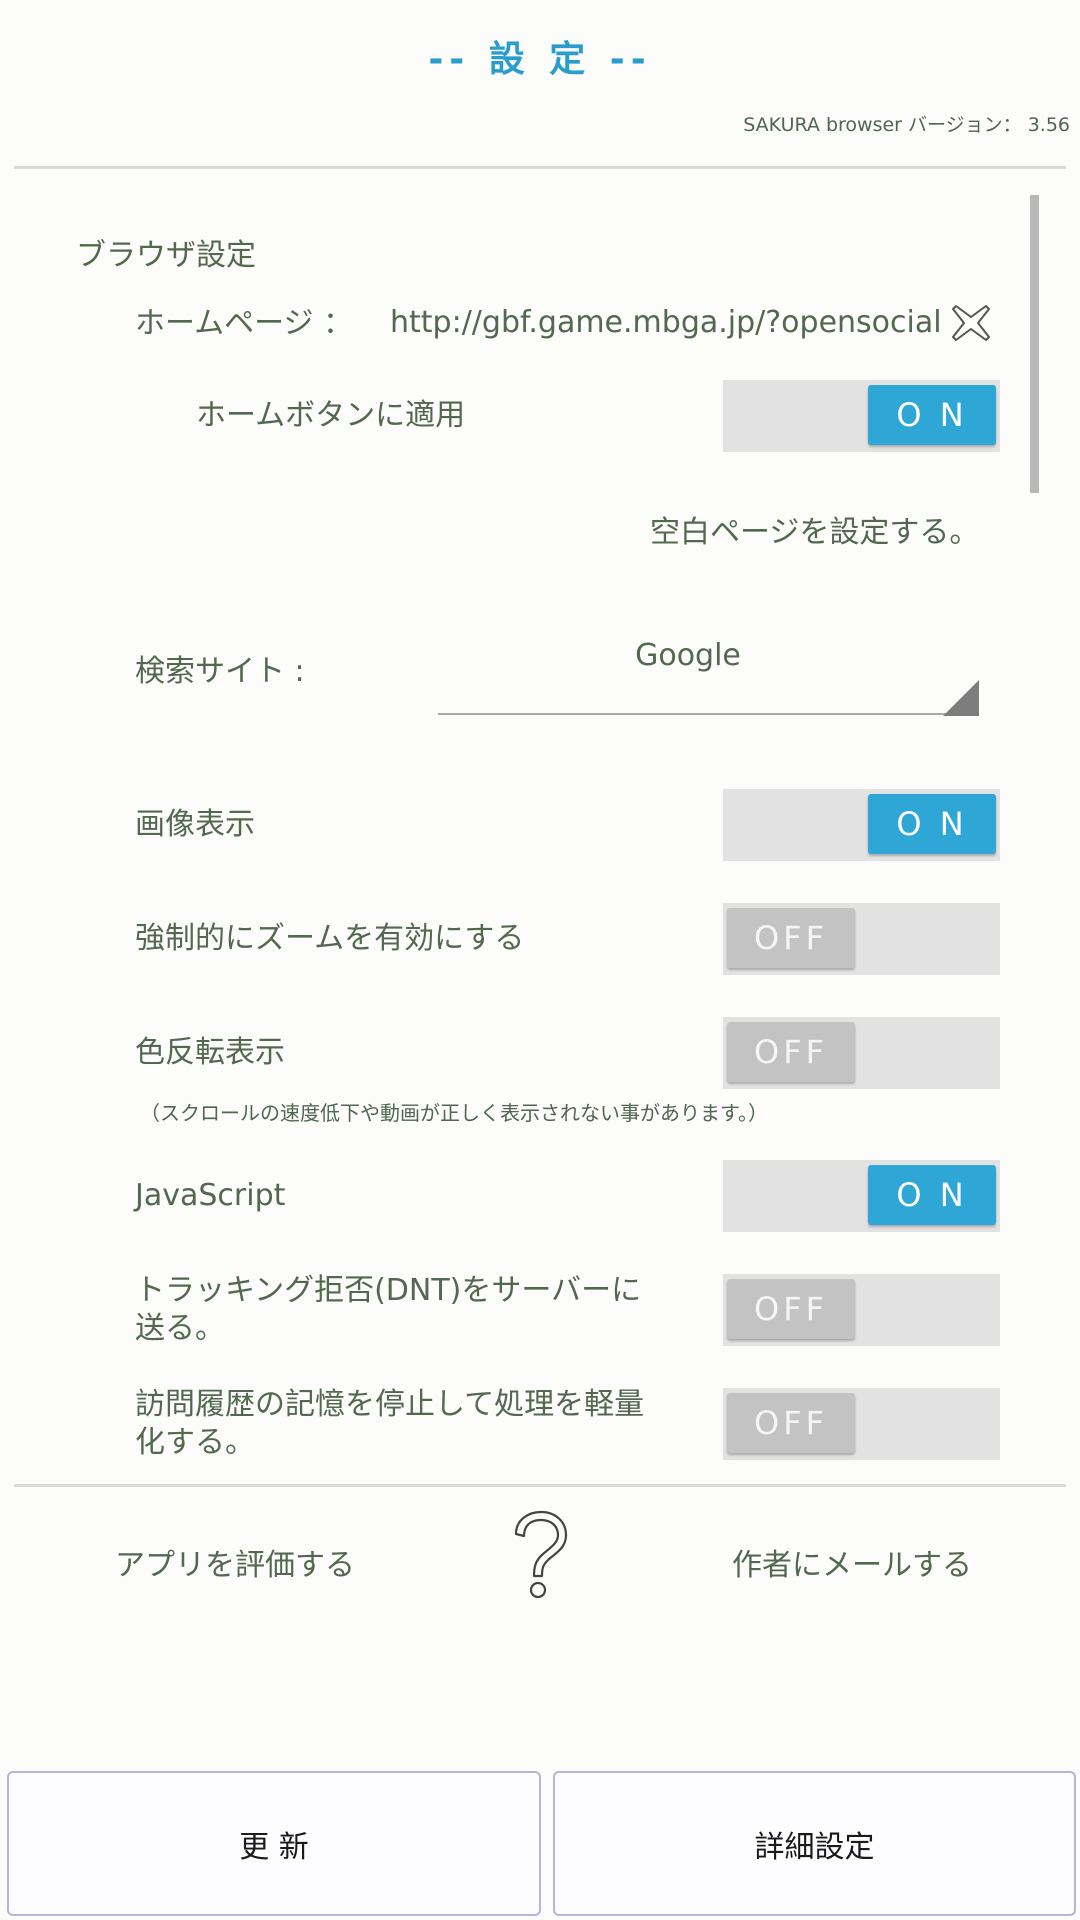 The width and height of the screenshot is (1080, 1920). I want to click on search-site-label: 検索サイト :, so click(220, 671).